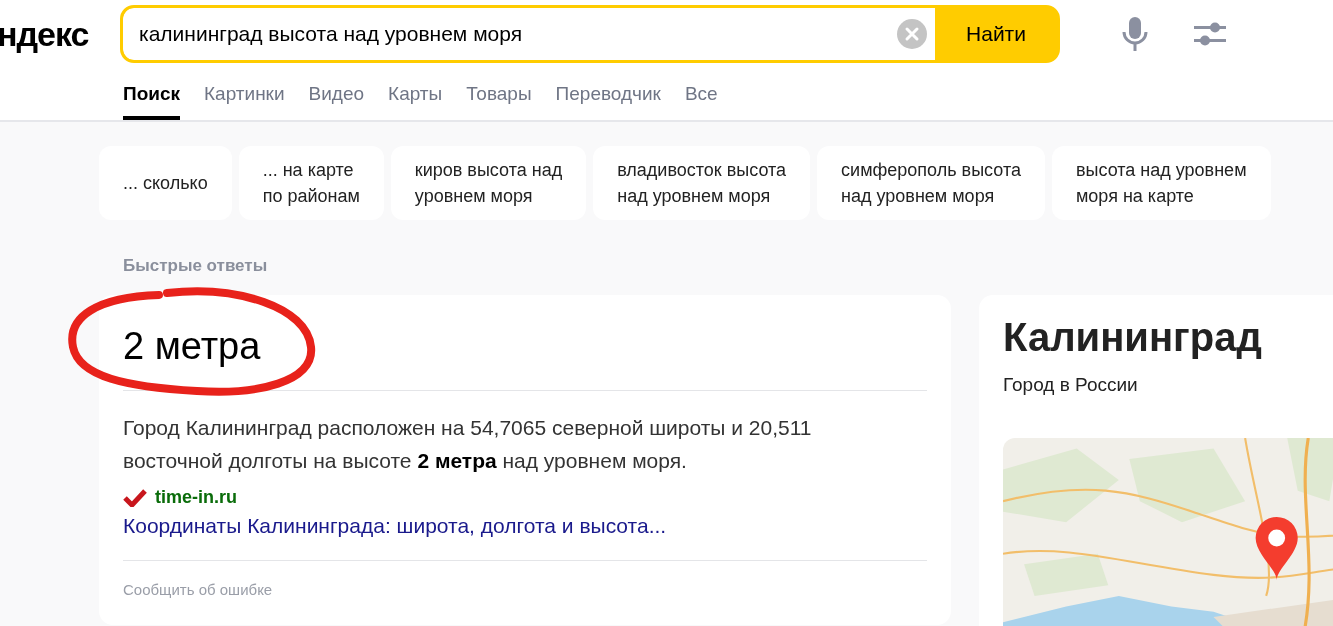  What do you see at coordinates (488, 183) in the screenshot?
I see `suggestion-chip: киров высота над уровнем моря` at bounding box center [488, 183].